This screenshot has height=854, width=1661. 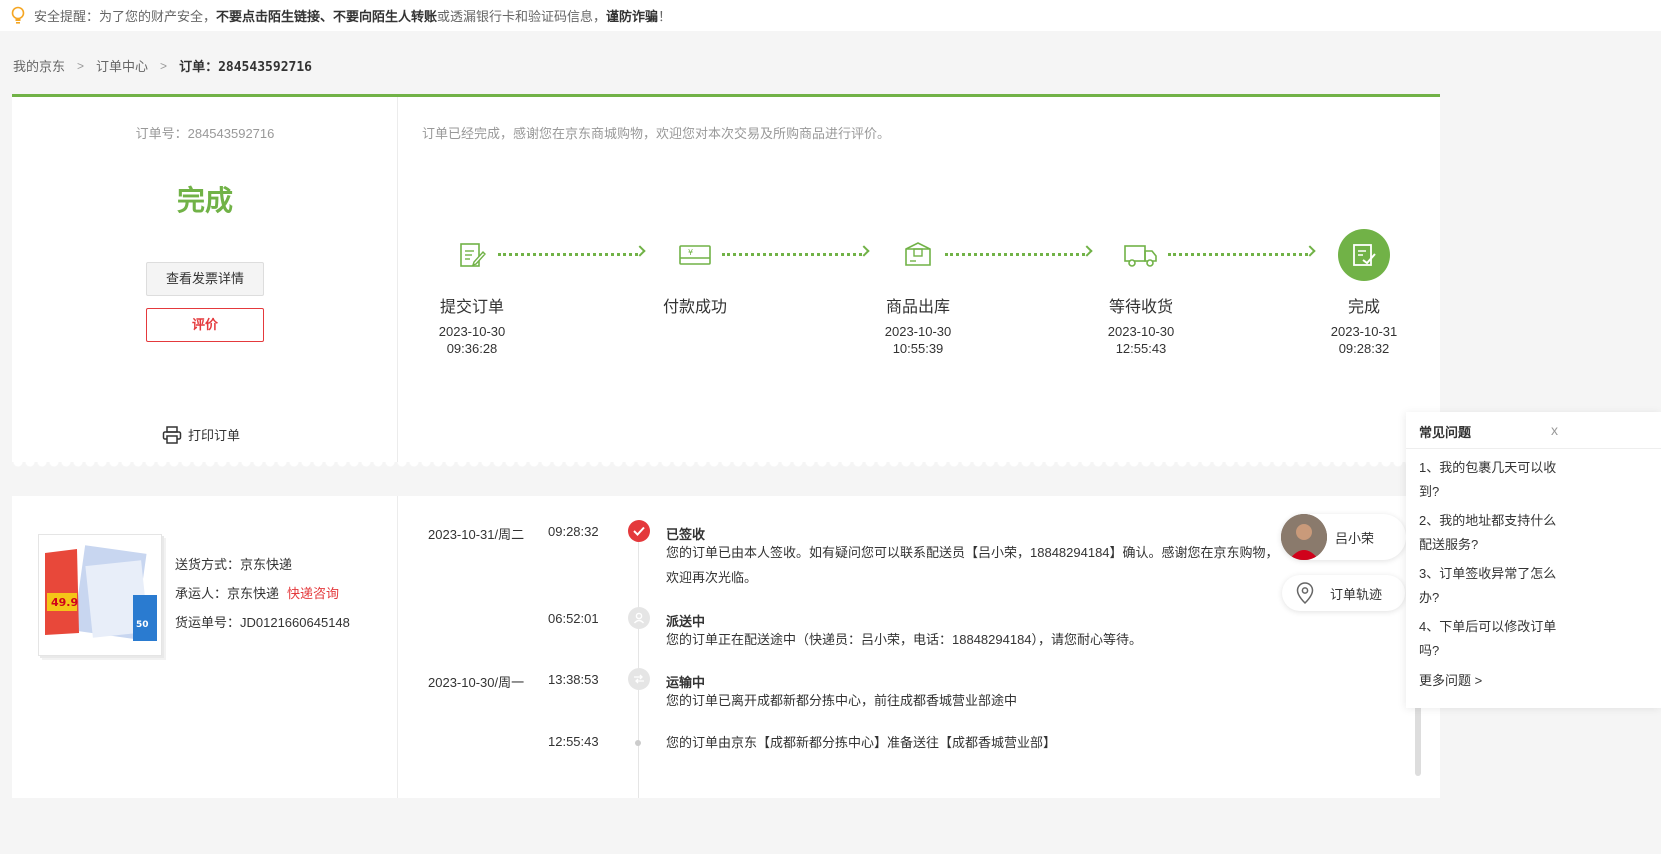 I want to click on product-size-badge: 50, so click(x=142, y=625).